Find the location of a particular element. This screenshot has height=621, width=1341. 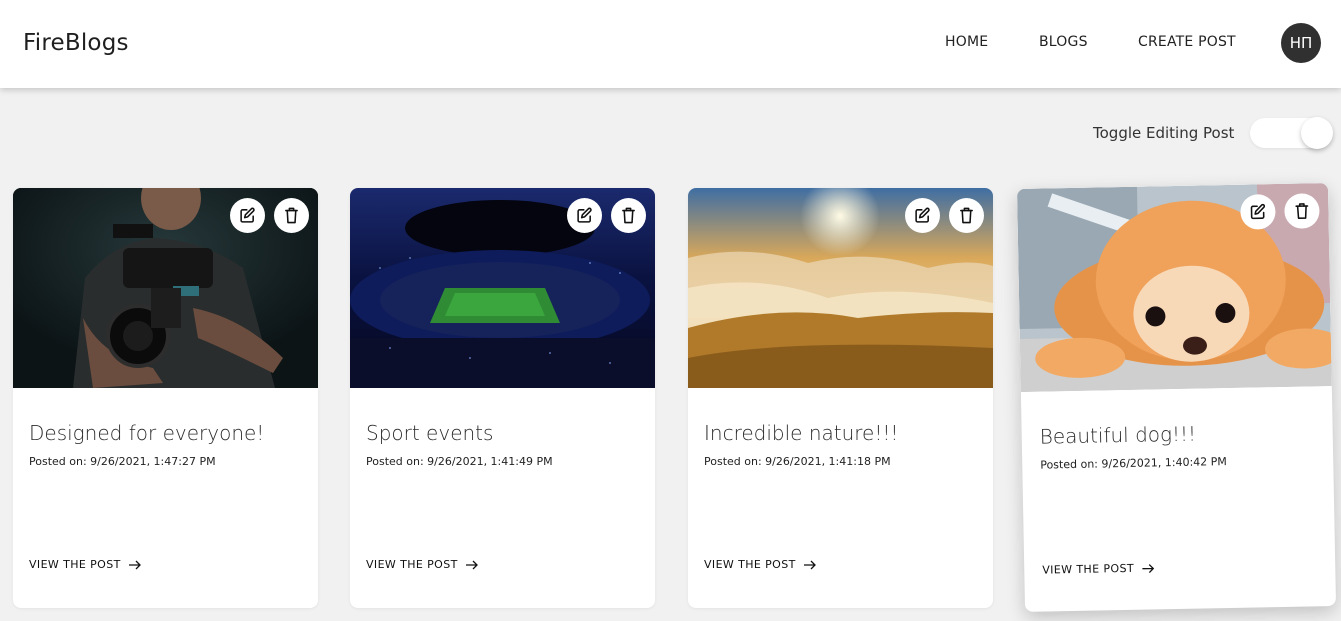

post-image-stadium is located at coordinates (502, 288).